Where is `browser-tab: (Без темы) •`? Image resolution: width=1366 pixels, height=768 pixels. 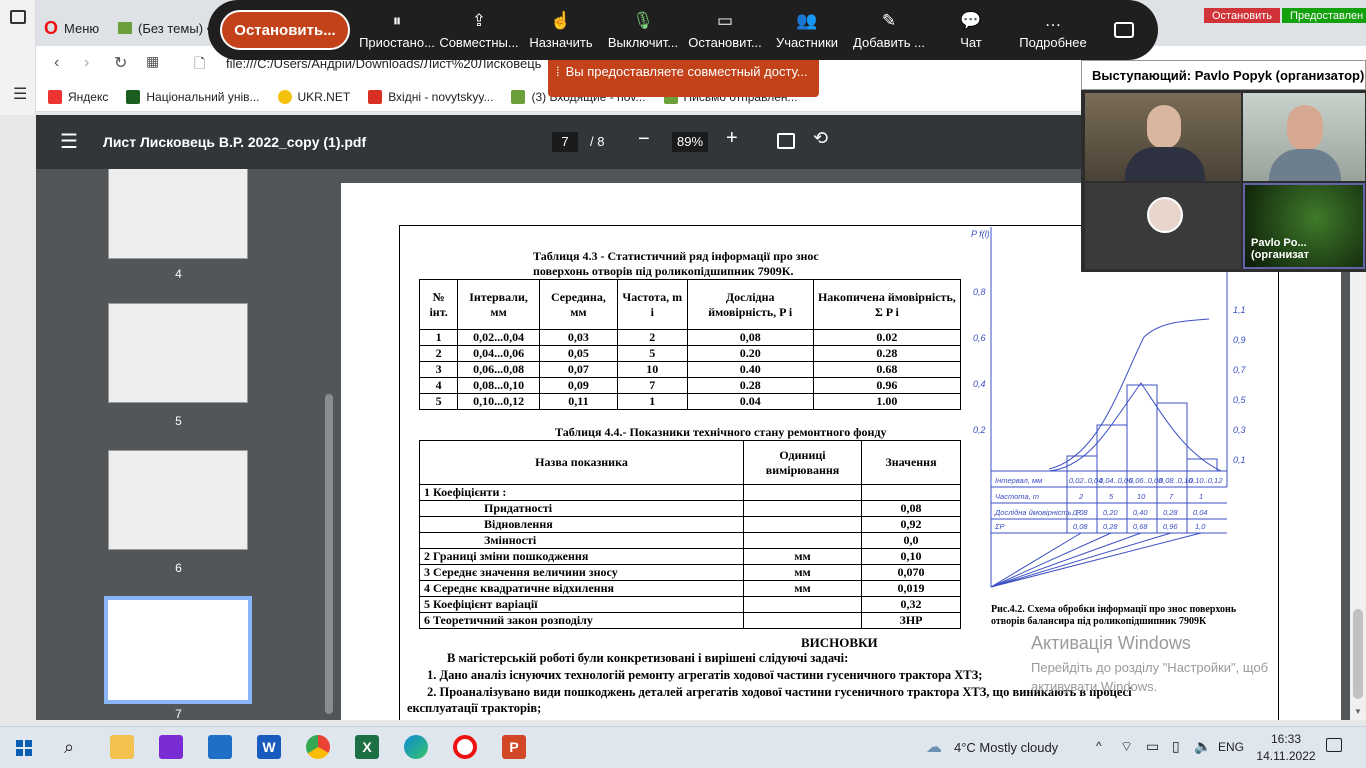 browser-tab: (Без темы) • is located at coordinates (164, 28).